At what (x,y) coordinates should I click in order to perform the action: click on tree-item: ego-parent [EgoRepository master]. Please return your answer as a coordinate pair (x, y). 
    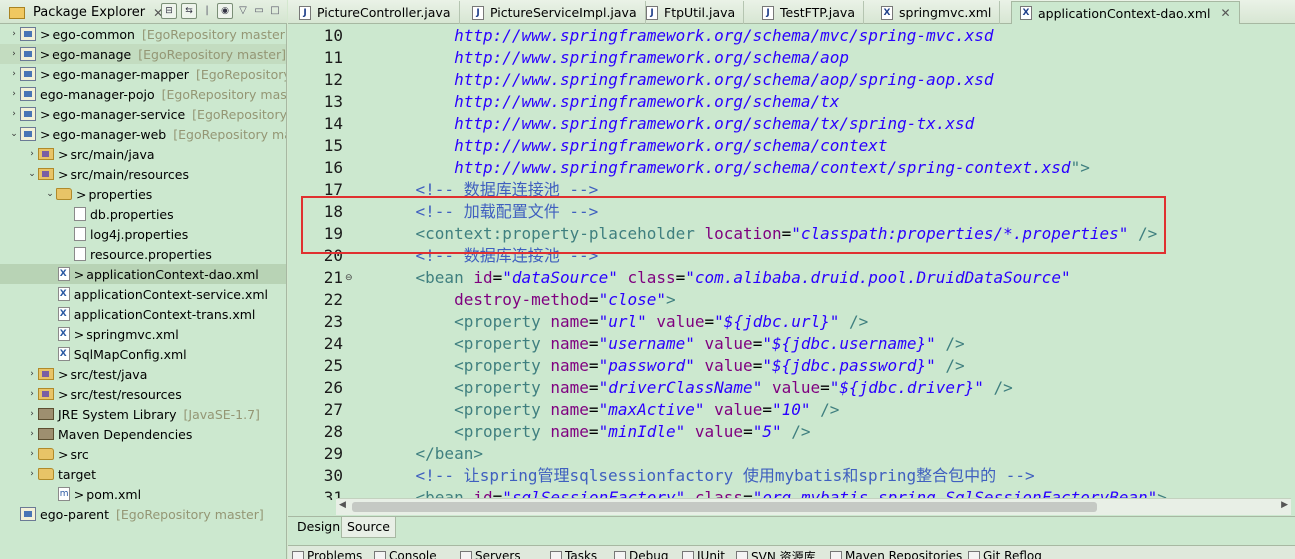
    Looking at the image, I should click on (132, 514).